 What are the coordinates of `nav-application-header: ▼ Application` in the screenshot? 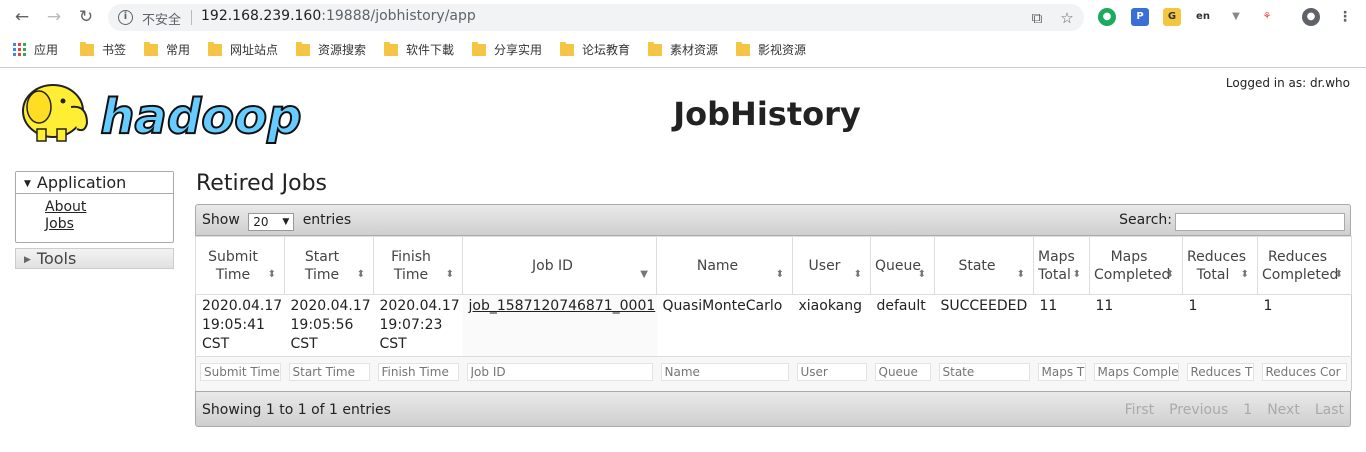 It's located at (94, 183).